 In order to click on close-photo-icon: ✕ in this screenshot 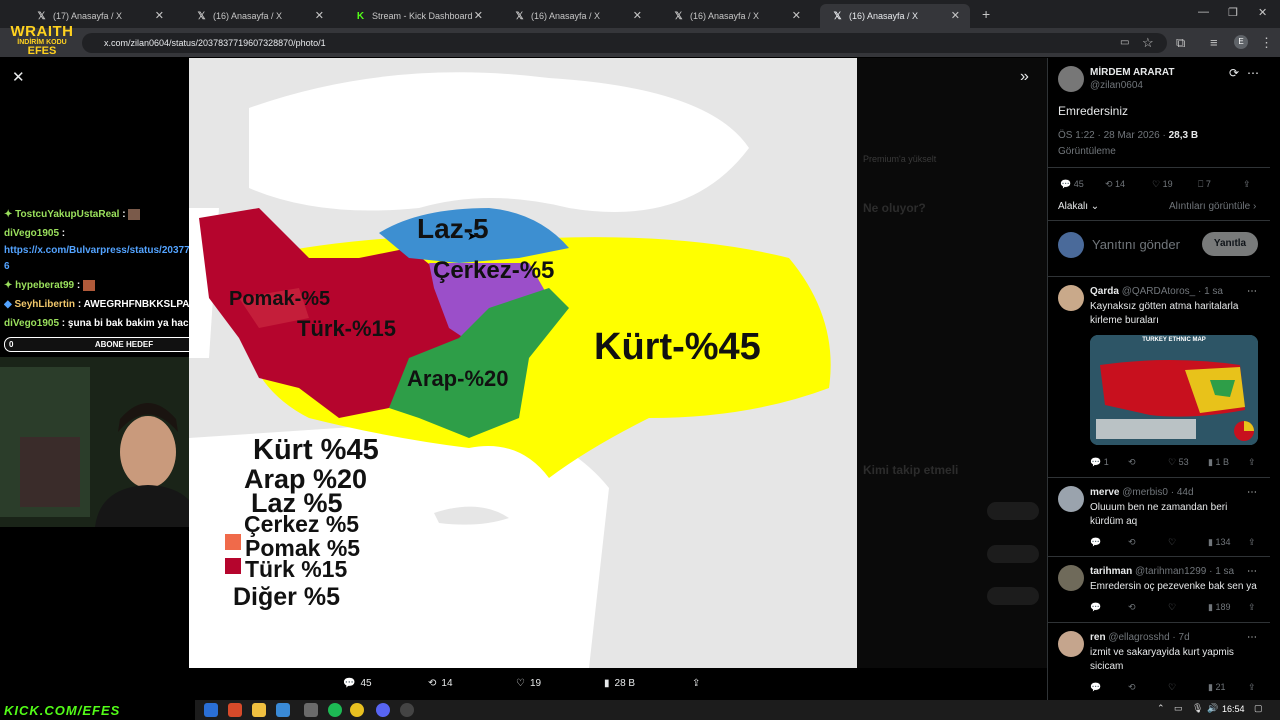, I will do `click(18, 77)`.